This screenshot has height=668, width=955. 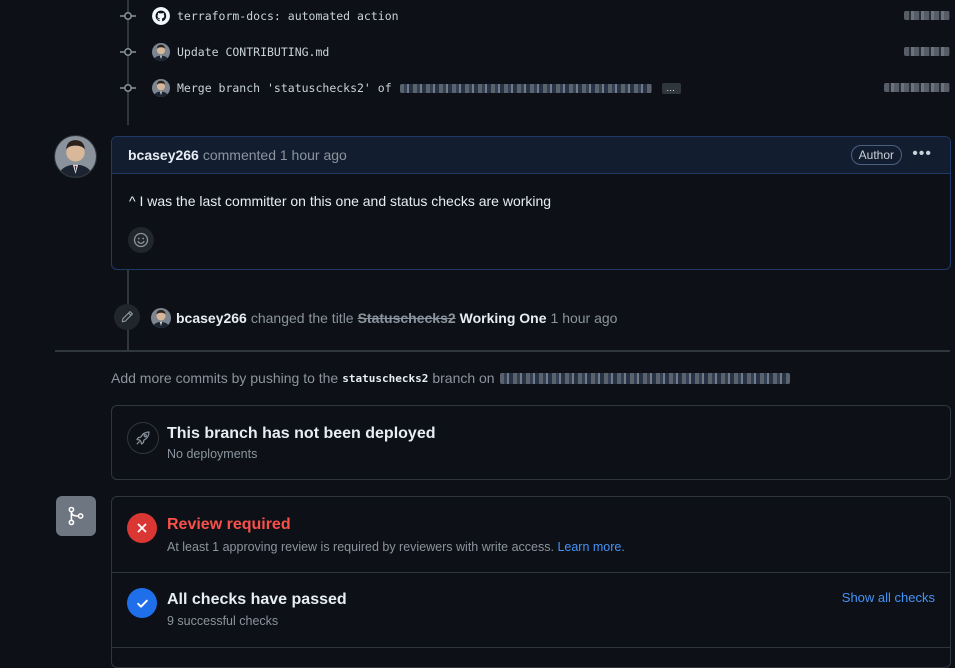 I want to click on timeline-divider, so click(x=502, y=351).